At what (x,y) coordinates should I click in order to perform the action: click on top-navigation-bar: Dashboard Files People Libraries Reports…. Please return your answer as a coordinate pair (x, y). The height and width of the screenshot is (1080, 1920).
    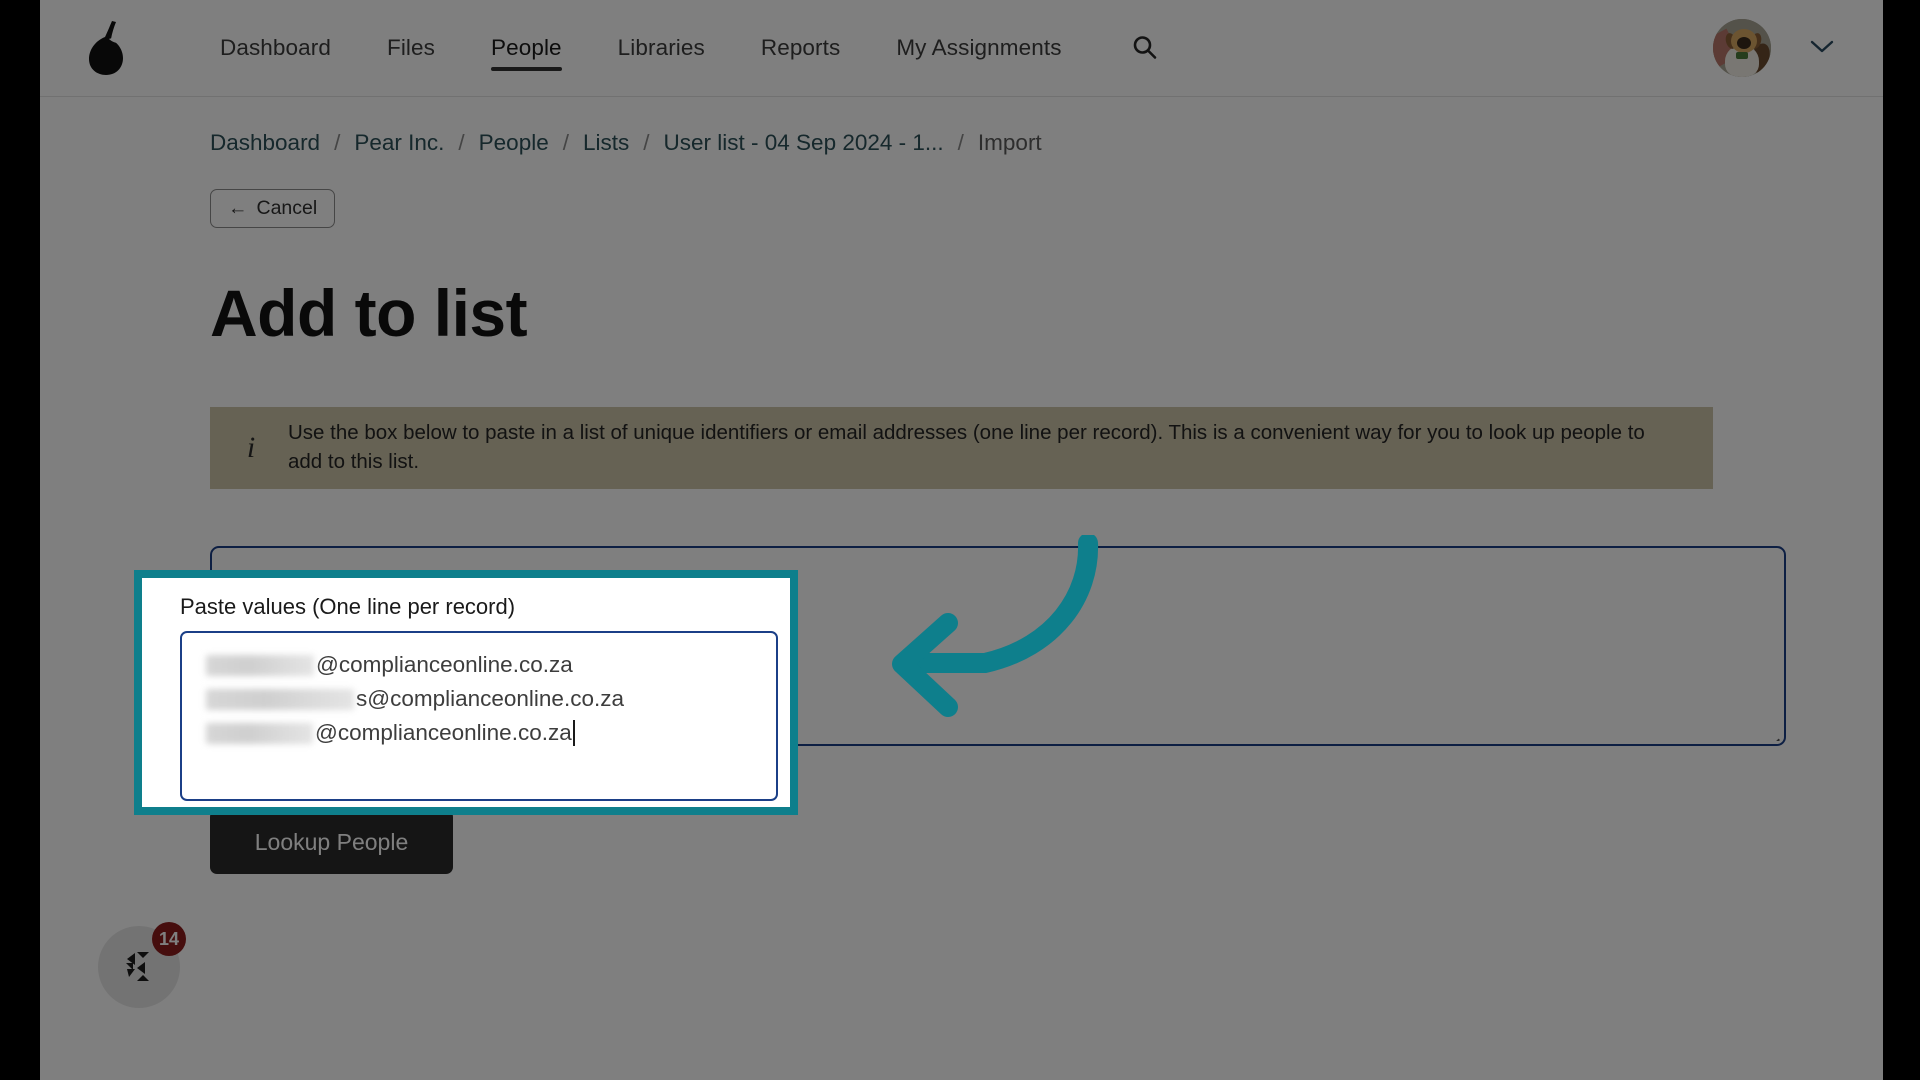
    Looking at the image, I should click on (961, 48).